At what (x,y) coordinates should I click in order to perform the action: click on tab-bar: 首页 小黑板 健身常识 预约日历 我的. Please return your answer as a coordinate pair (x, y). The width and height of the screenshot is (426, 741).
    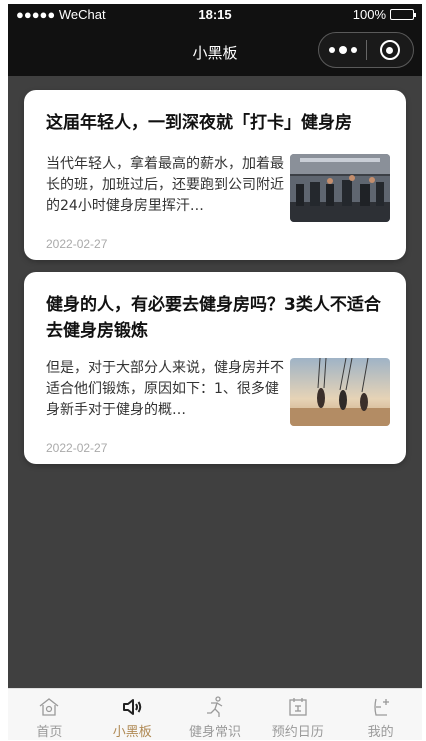
    Looking at the image, I should click on (215, 714).